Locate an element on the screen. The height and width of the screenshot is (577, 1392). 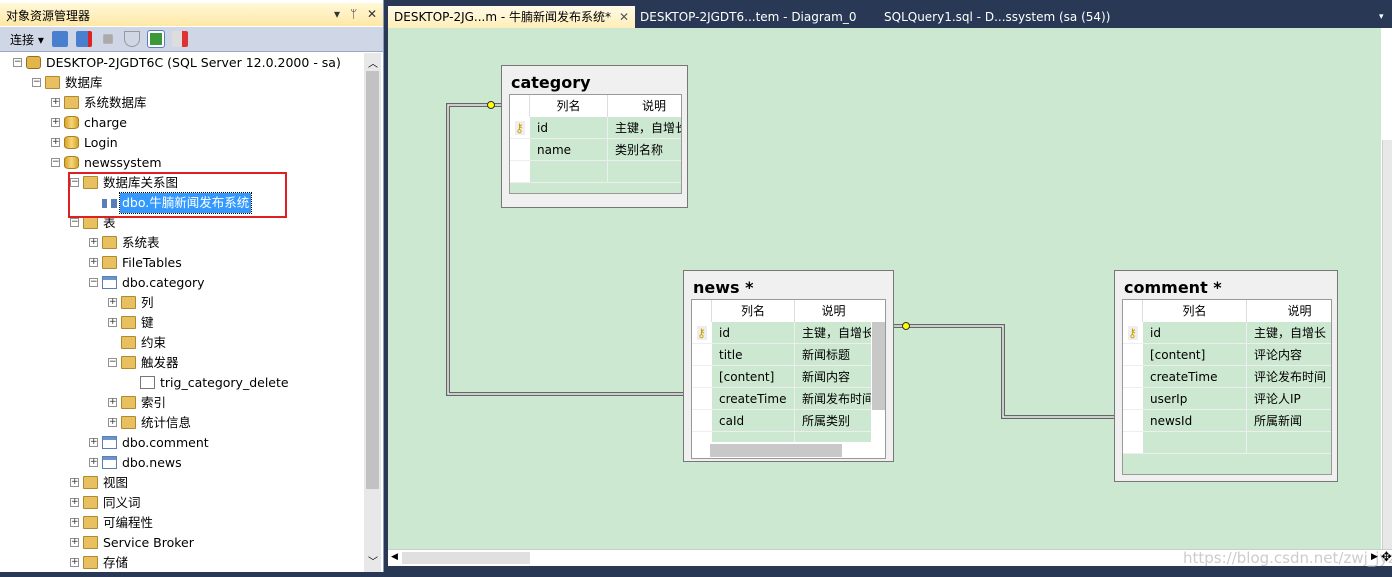
grid-vertical-scrollbar is located at coordinates (878, 371).